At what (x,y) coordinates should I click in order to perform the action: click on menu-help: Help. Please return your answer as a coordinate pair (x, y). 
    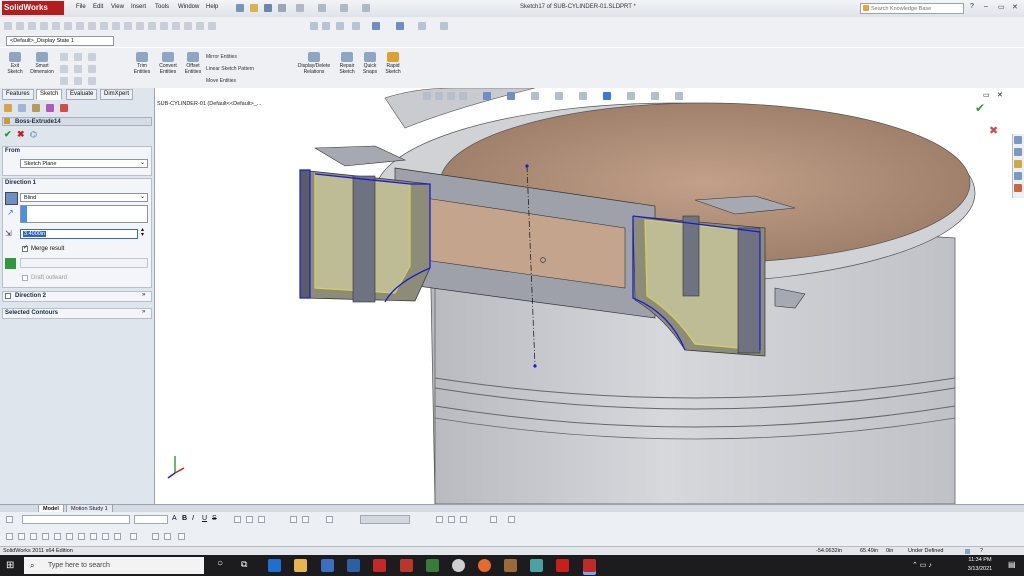
    Looking at the image, I should click on (212, 7).